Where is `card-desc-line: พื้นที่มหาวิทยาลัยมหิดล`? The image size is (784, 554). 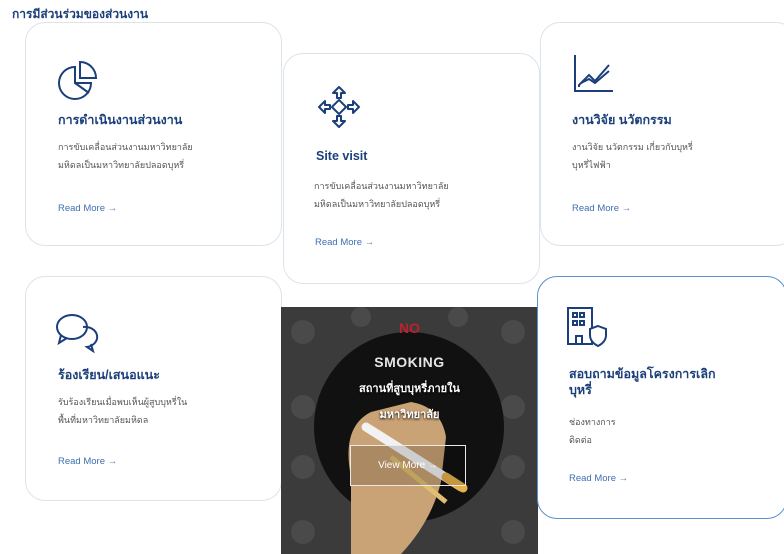 card-desc-line: พื้นที่มหาวิทยาลัยมหิดล is located at coordinates (103, 420).